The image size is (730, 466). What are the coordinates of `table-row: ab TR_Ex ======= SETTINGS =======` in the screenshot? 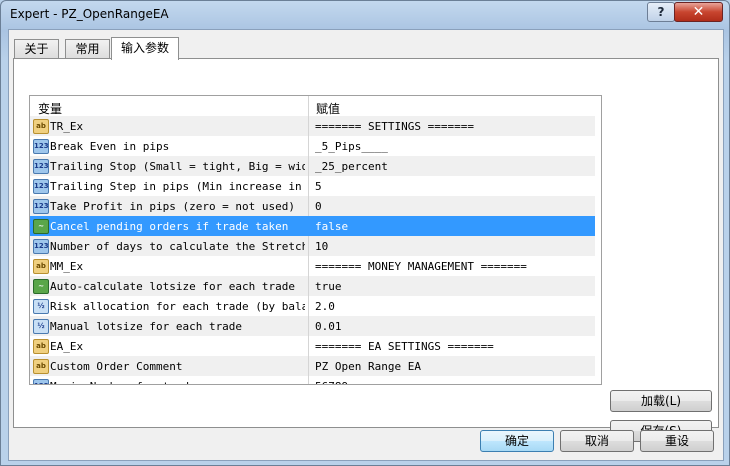 It's located at (312, 126).